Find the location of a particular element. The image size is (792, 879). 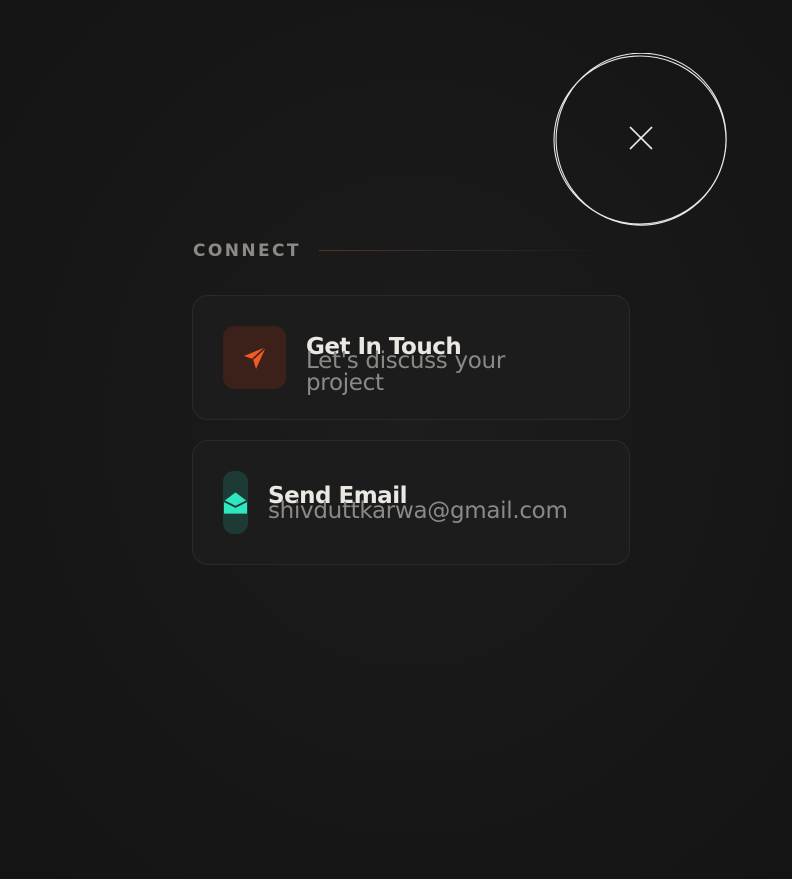

send-email-icon-box is located at coordinates (235, 502).